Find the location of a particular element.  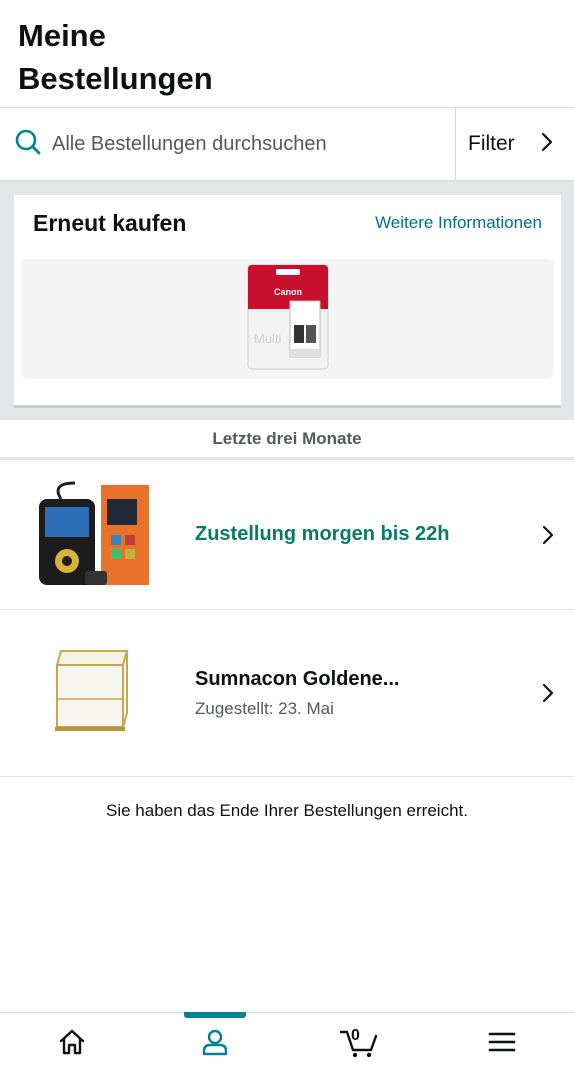

order-info: Sumnacon Goldene... Zugestellt: 23. Mai is located at coordinates (367, 693).